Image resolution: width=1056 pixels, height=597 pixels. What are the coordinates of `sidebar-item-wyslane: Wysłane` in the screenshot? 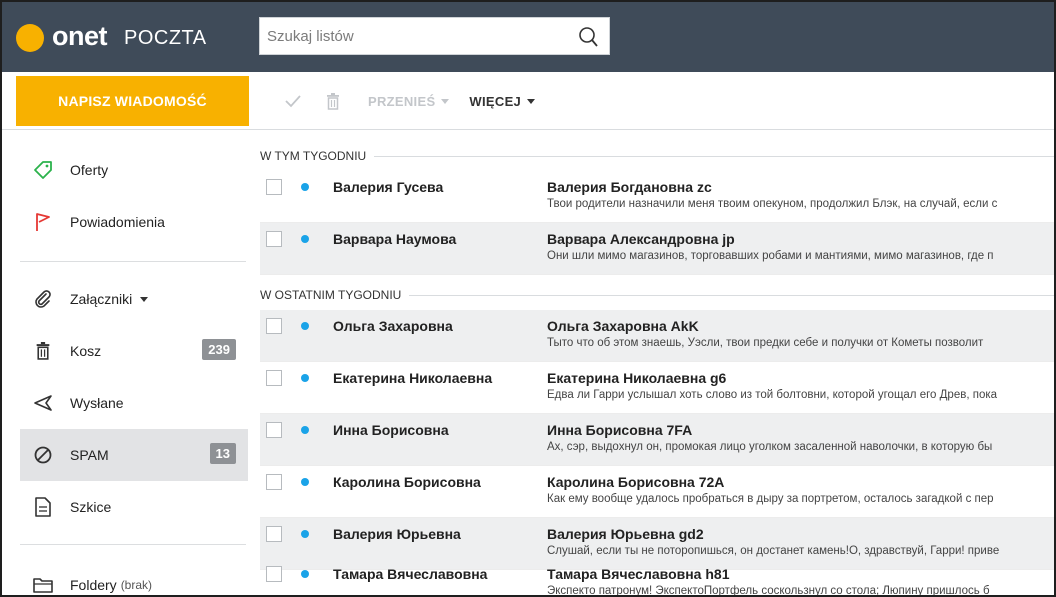 It's located at (134, 403).